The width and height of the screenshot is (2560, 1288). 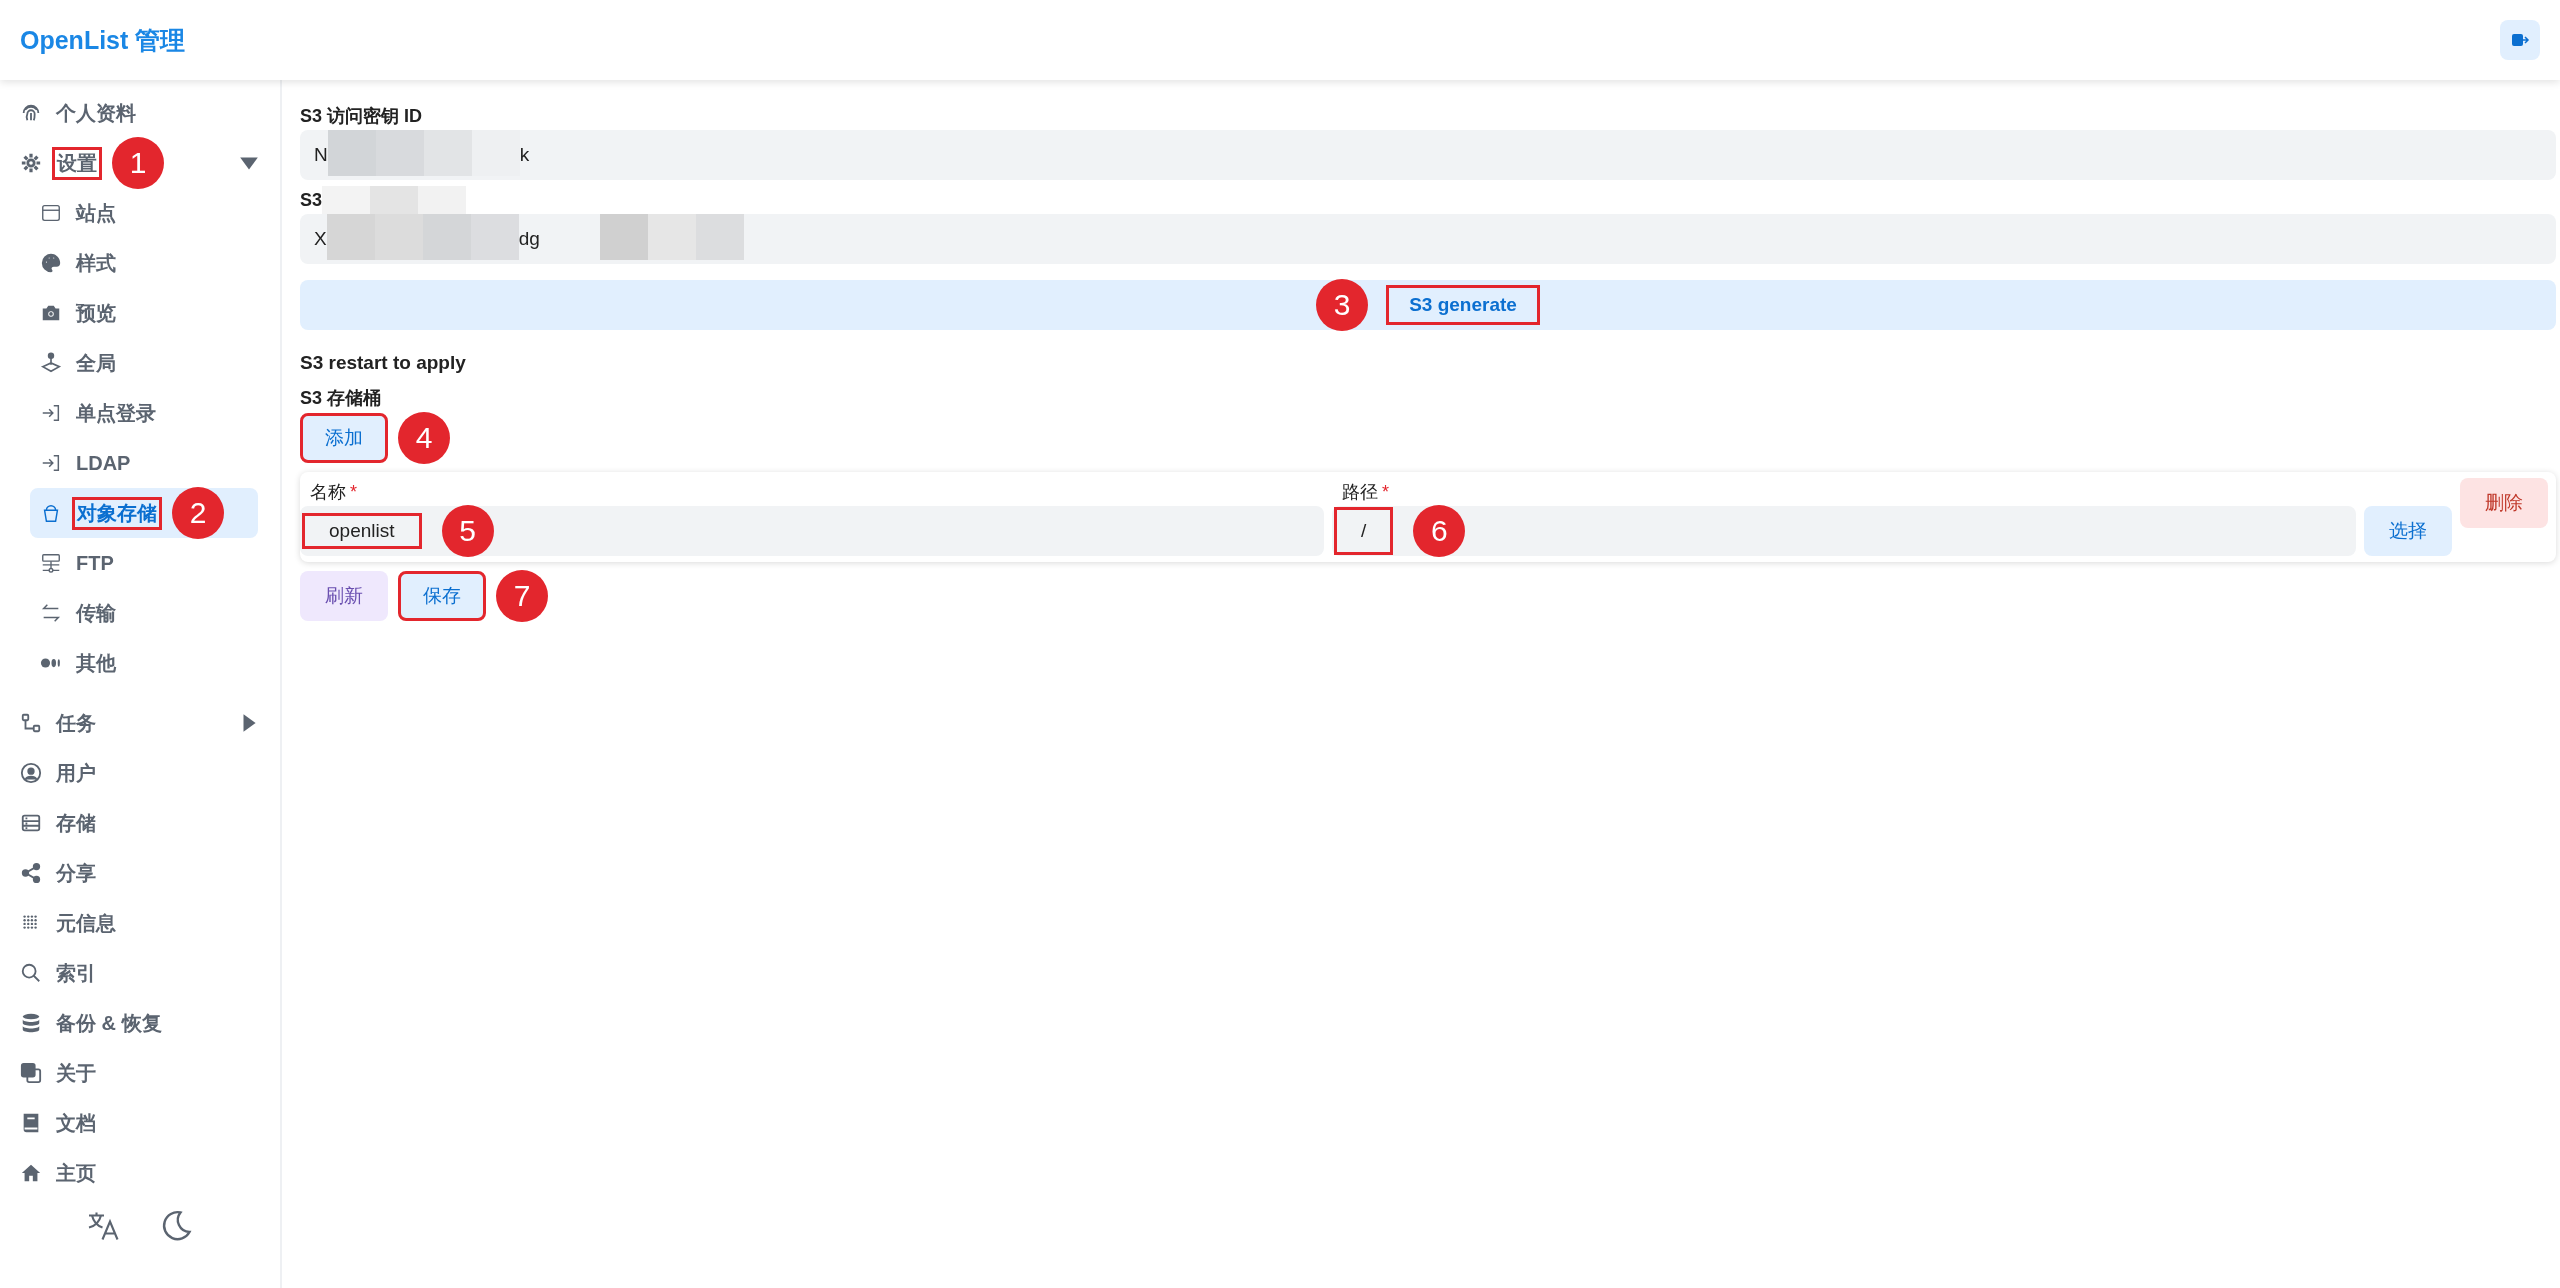 What do you see at coordinates (362, 531) in the screenshot?
I see `field-value: openlist` at bounding box center [362, 531].